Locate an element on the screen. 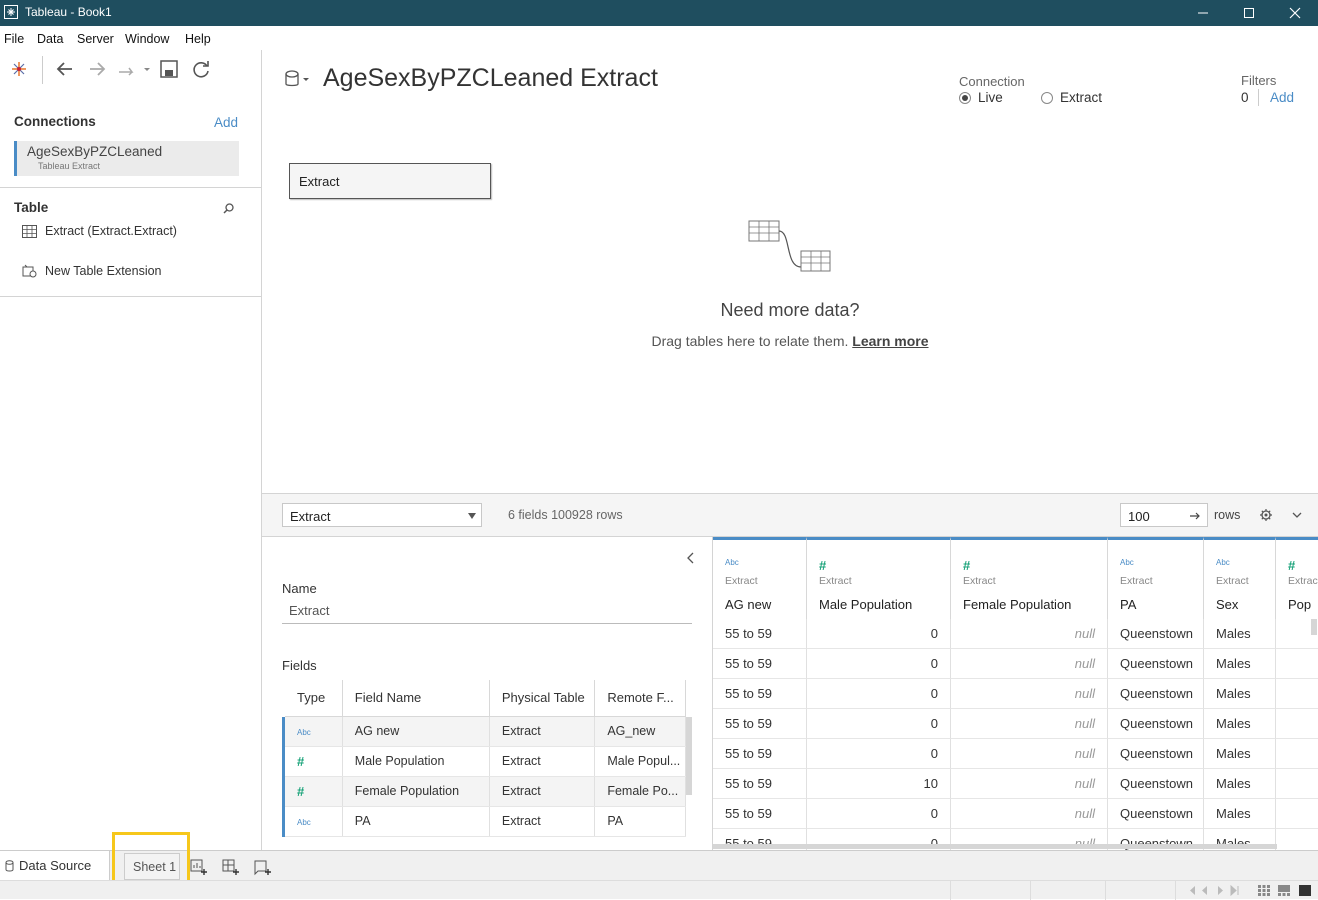  new-story-icon is located at coordinates (263, 867).